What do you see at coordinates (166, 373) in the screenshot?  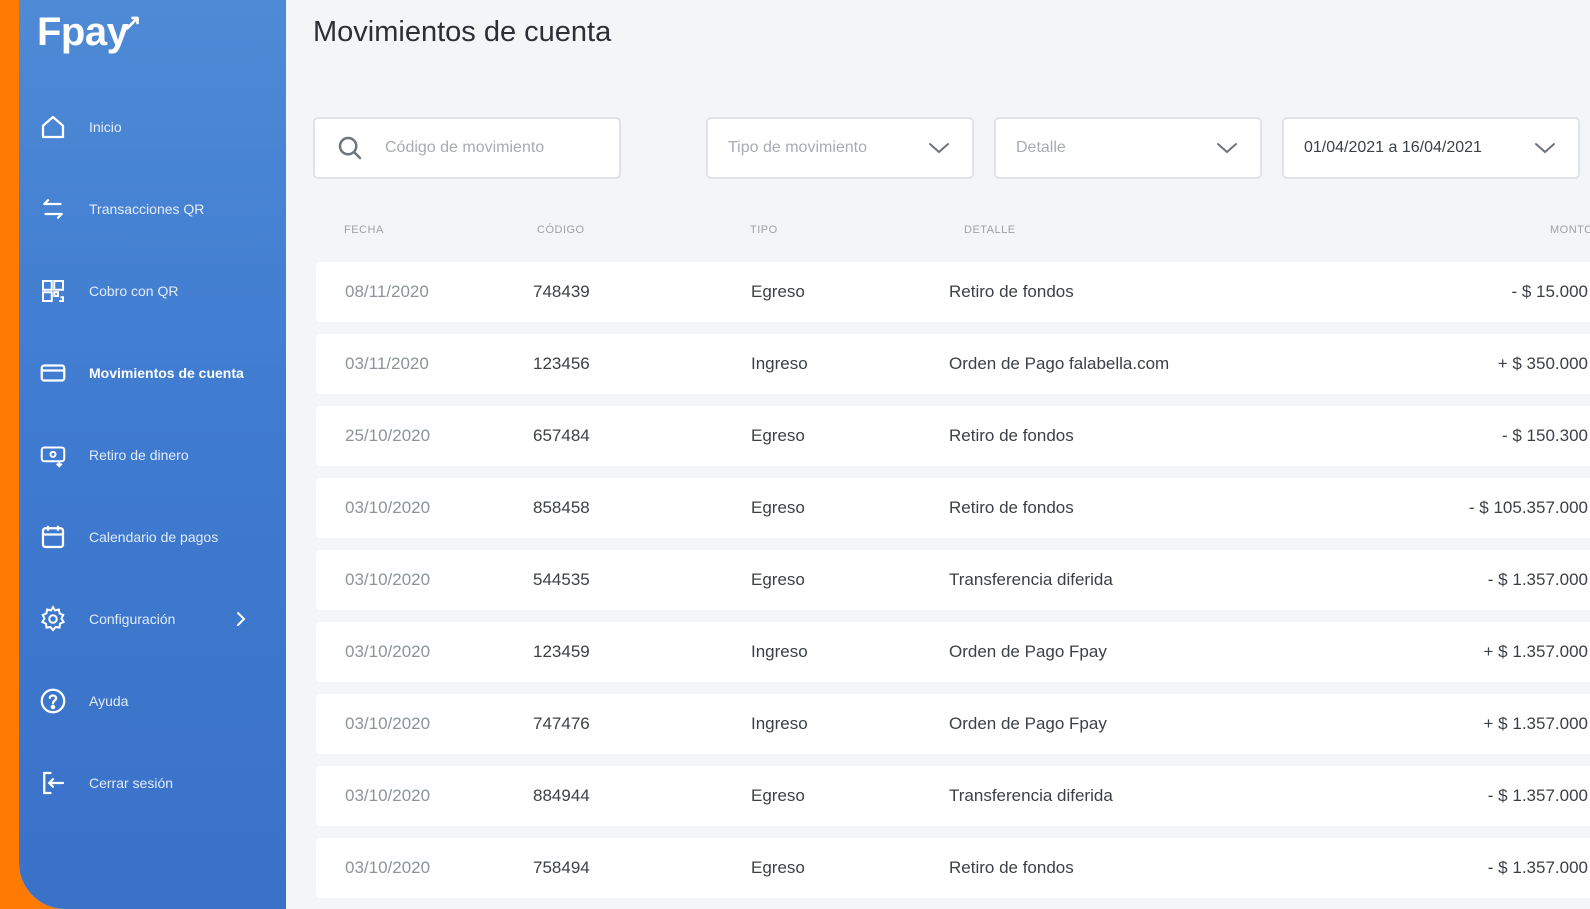 I see `sidebar-item-label: Movimientos de cuenta` at bounding box center [166, 373].